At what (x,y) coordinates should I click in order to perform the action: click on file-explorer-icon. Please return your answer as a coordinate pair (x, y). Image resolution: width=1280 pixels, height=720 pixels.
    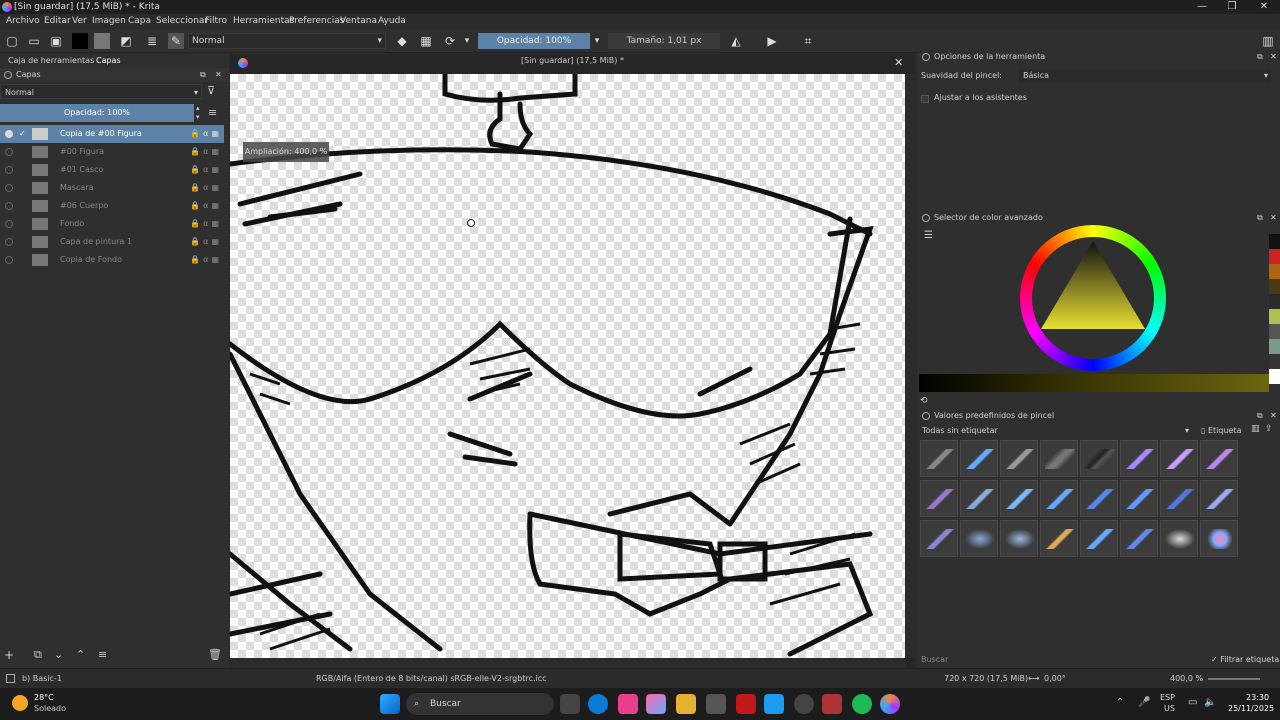
    Looking at the image, I should click on (686, 704).